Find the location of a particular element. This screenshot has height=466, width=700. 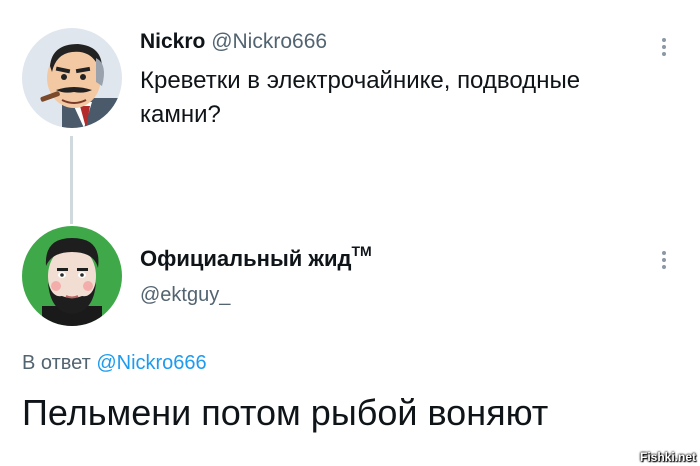

thread-connector-line is located at coordinates (71, 180).